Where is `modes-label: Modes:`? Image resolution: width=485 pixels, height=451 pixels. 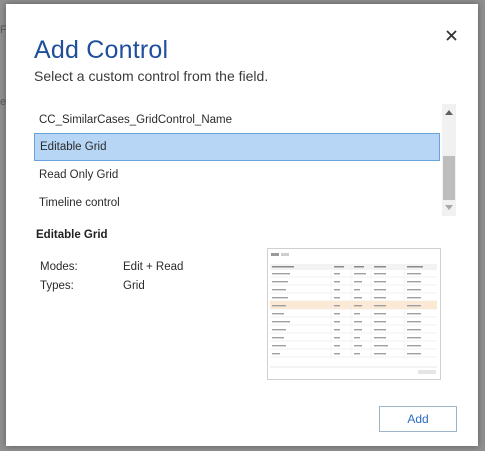 modes-label: Modes: is located at coordinates (59, 267).